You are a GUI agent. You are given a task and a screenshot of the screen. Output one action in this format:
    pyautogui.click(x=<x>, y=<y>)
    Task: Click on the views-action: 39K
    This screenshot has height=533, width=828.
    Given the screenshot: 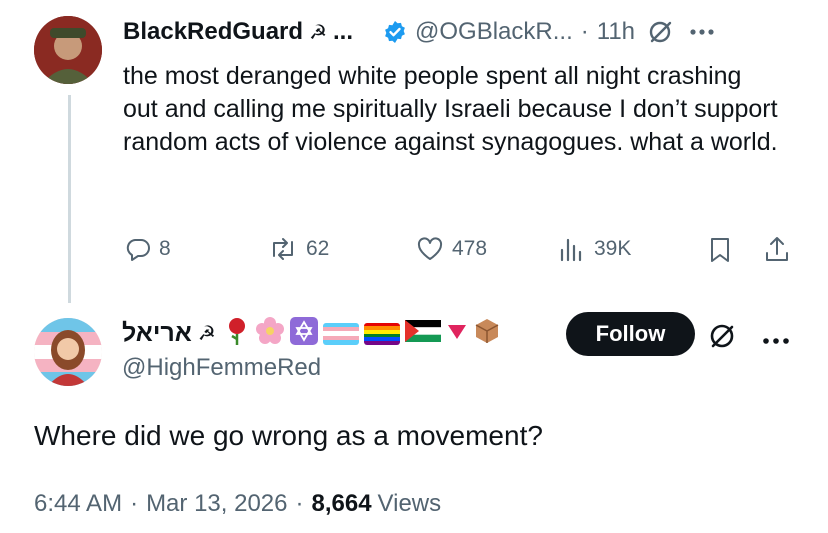 What is the action you would take?
    pyautogui.click(x=594, y=249)
    